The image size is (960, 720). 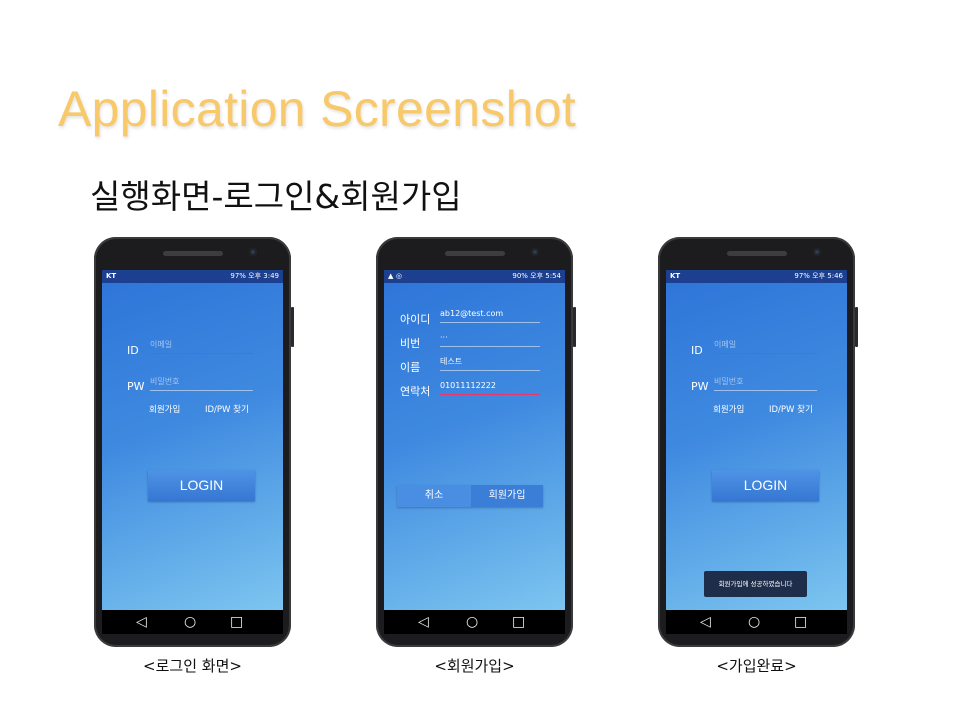 What do you see at coordinates (818, 276) in the screenshot?
I see `status-info: 97% 오후 5:46` at bounding box center [818, 276].